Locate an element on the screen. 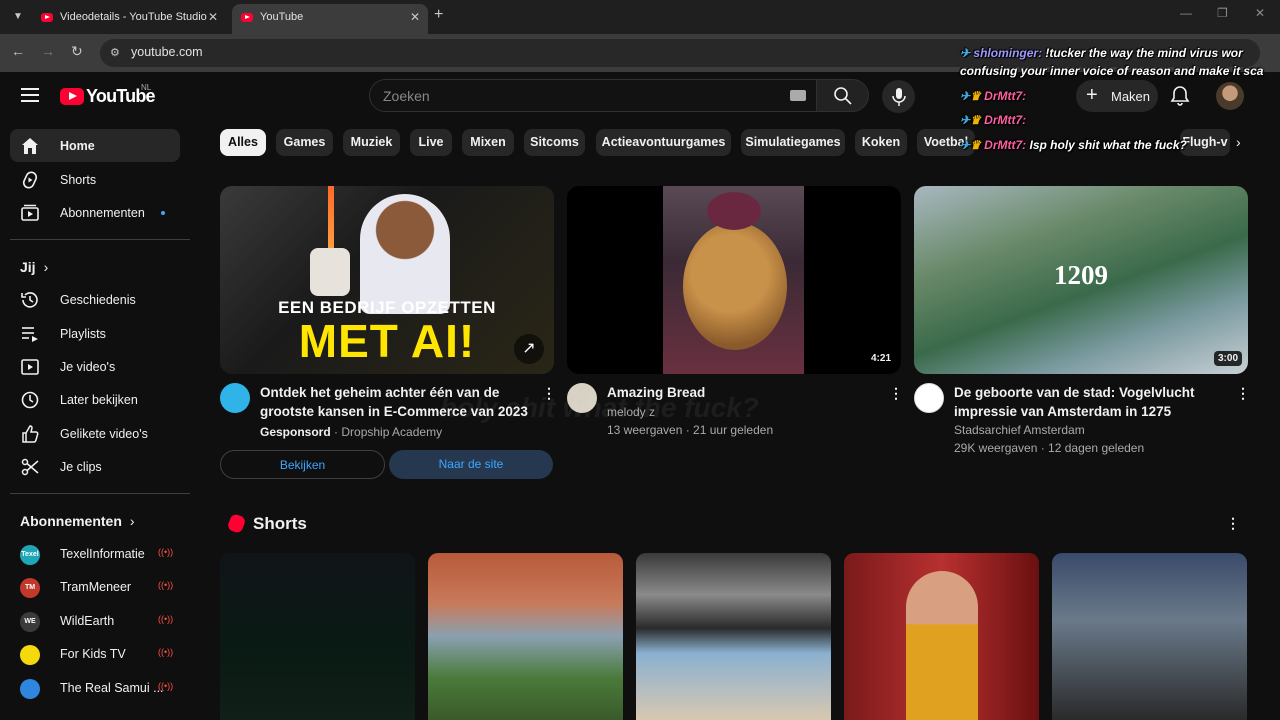 This screenshot has height=720, width=1280. sidebar-item-label: Geschiedenis is located at coordinates (98, 300).